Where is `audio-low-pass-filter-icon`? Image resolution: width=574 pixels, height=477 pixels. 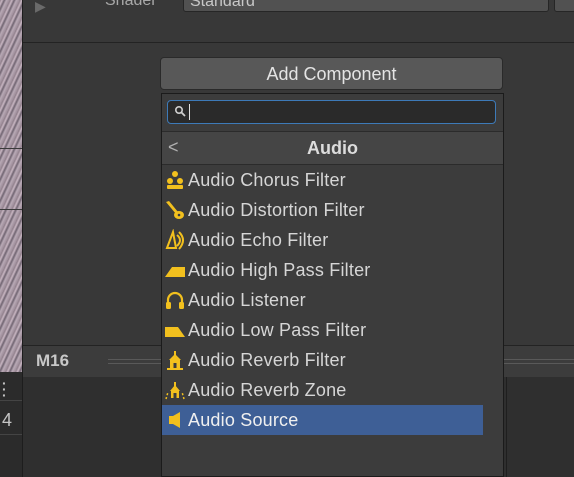
audio-low-pass-filter-icon is located at coordinates (175, 330).